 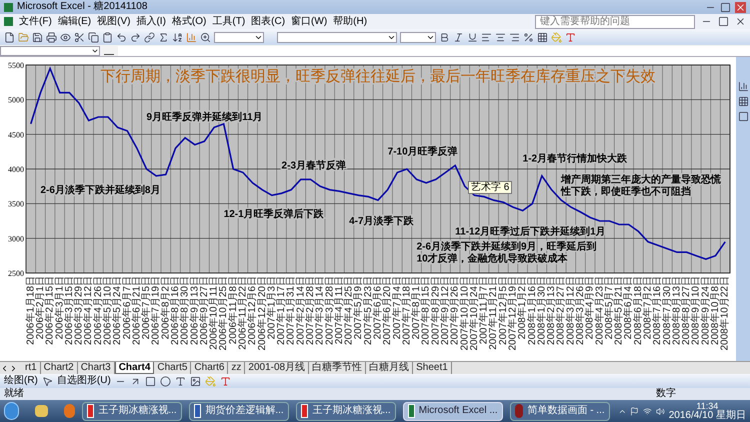 What do you see at coordinates (615, 21) in the screenshot?
I see `help-search-field: 键入需要帮助的问题` at bounding box center [615, 21].